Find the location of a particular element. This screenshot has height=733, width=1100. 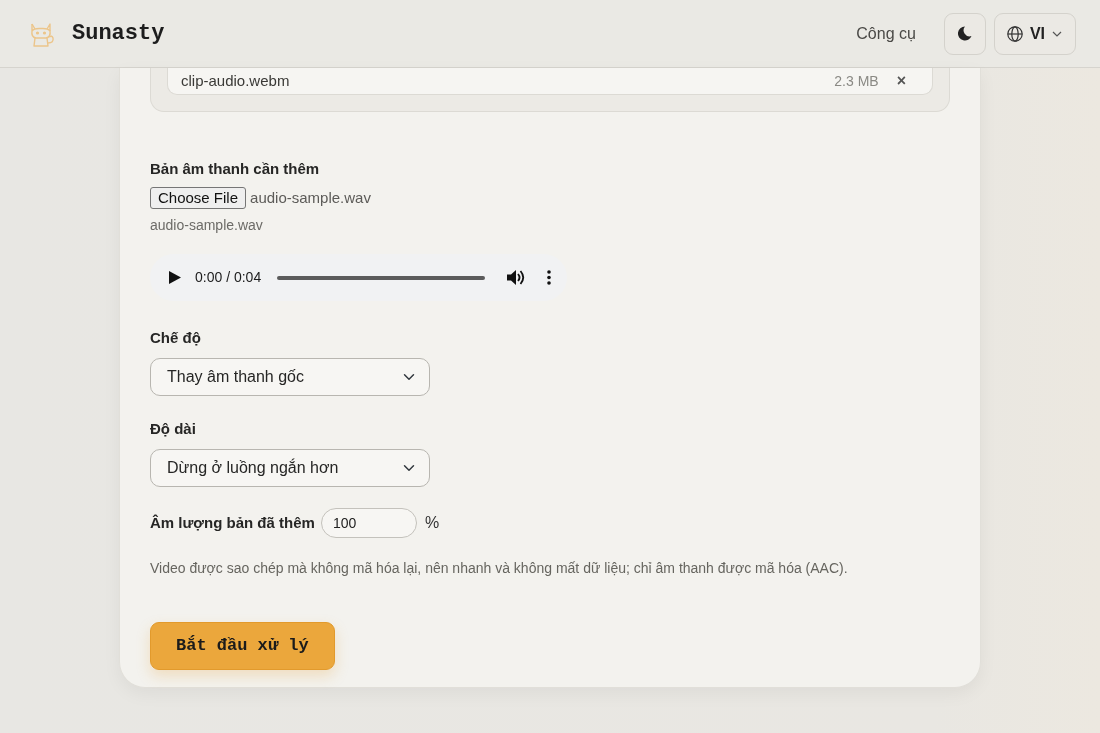

theme-toggle-button is located at coordinates (964, 33).